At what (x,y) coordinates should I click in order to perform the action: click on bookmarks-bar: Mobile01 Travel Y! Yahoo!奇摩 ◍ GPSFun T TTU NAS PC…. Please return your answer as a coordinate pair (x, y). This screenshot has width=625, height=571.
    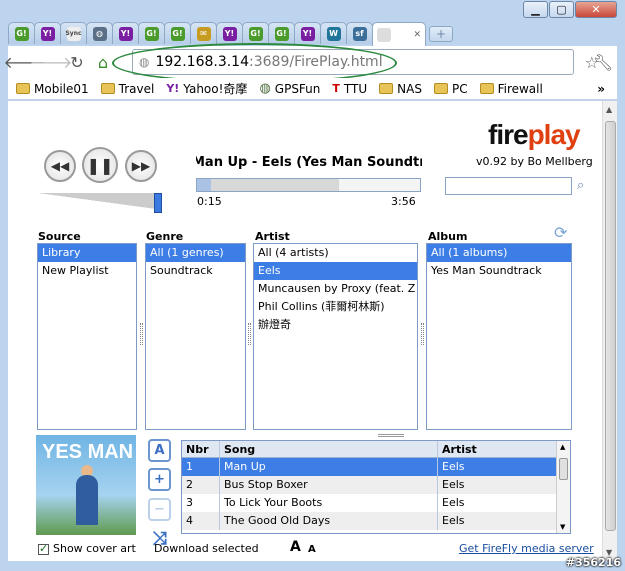
    Looking at the image, I should click on (312, 89).